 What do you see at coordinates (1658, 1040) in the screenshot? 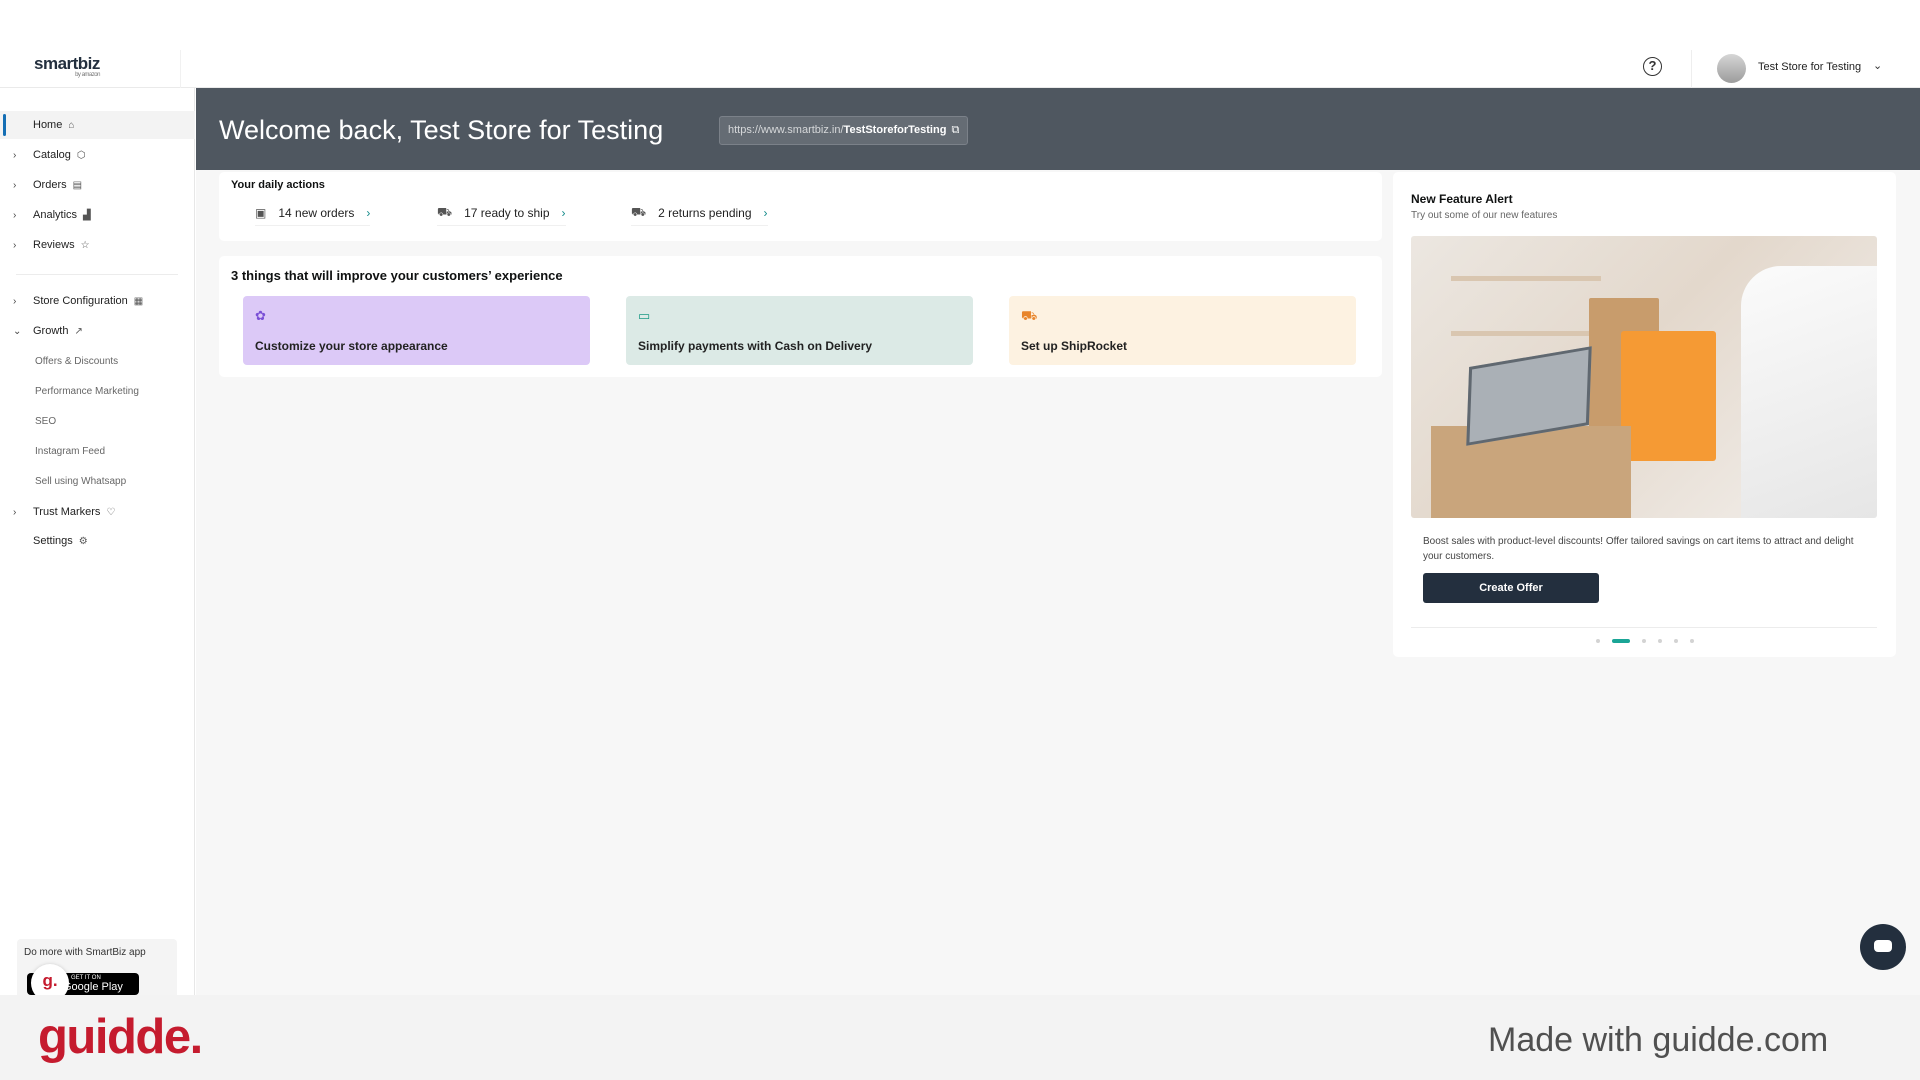
I see `made-with-text: Made with guidde.com` at bounding box center [1658, 1040].